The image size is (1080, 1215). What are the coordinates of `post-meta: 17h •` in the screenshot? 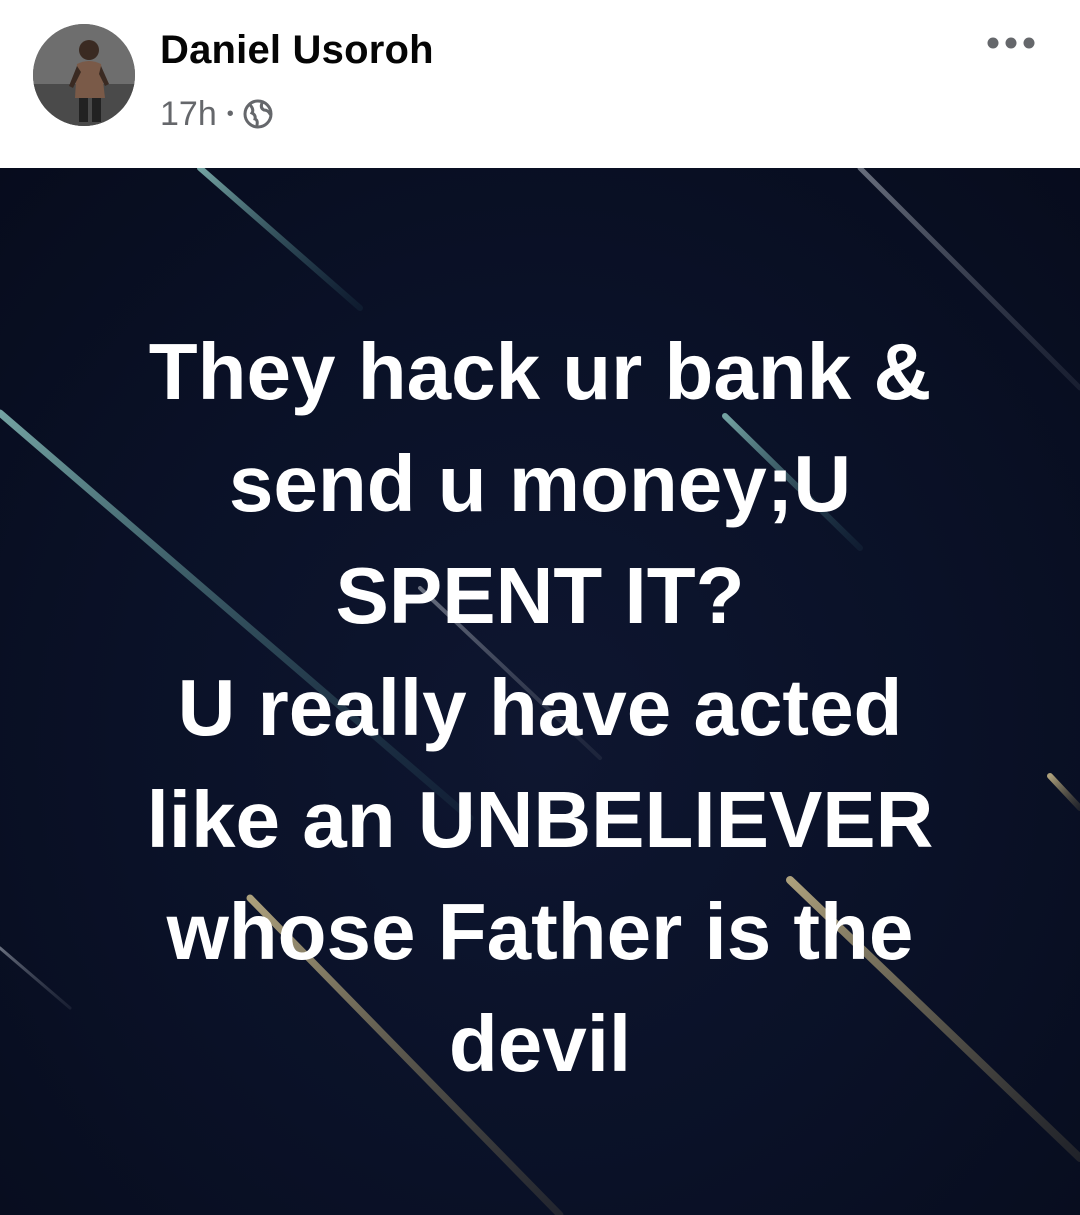 It's located at (217, 114).